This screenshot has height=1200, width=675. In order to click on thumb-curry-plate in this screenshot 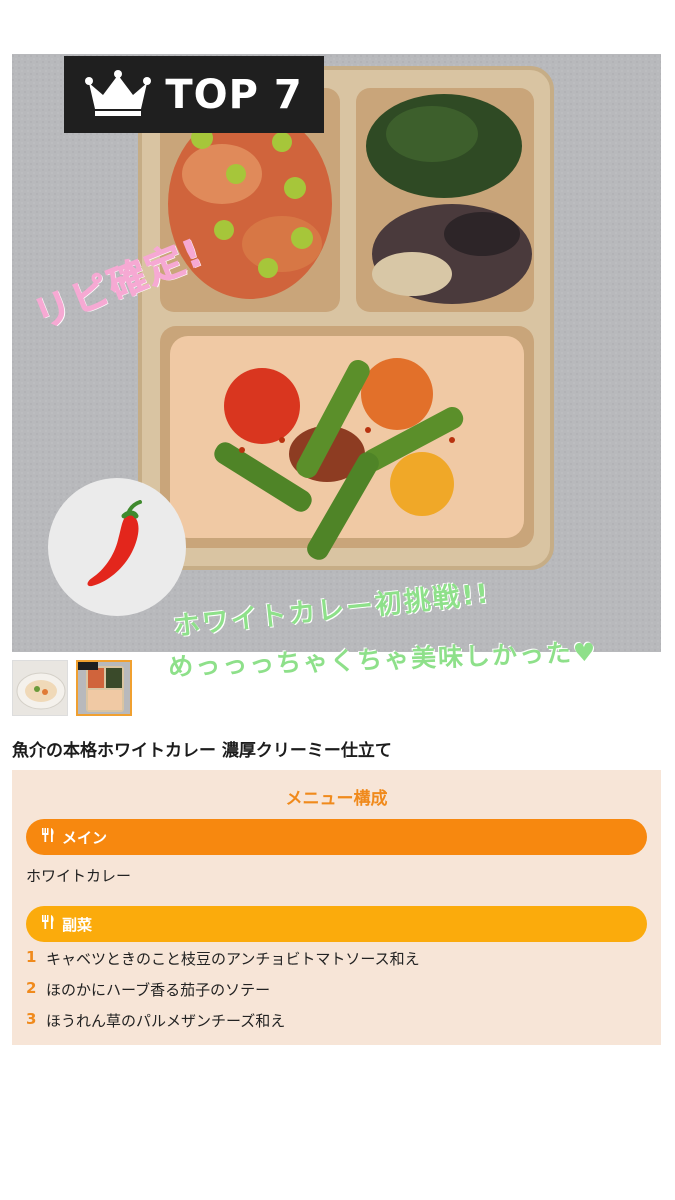, I will do `click(40, 688)`.